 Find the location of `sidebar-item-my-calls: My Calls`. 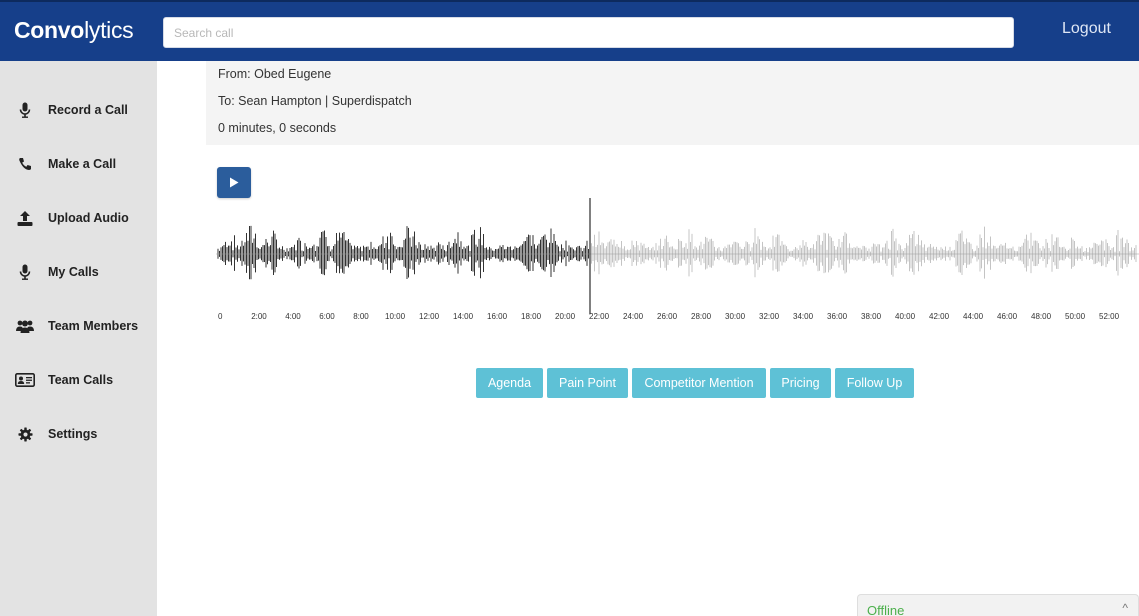

sidebar-item-my-calls: My Calls is located at coordinates (78, 272).